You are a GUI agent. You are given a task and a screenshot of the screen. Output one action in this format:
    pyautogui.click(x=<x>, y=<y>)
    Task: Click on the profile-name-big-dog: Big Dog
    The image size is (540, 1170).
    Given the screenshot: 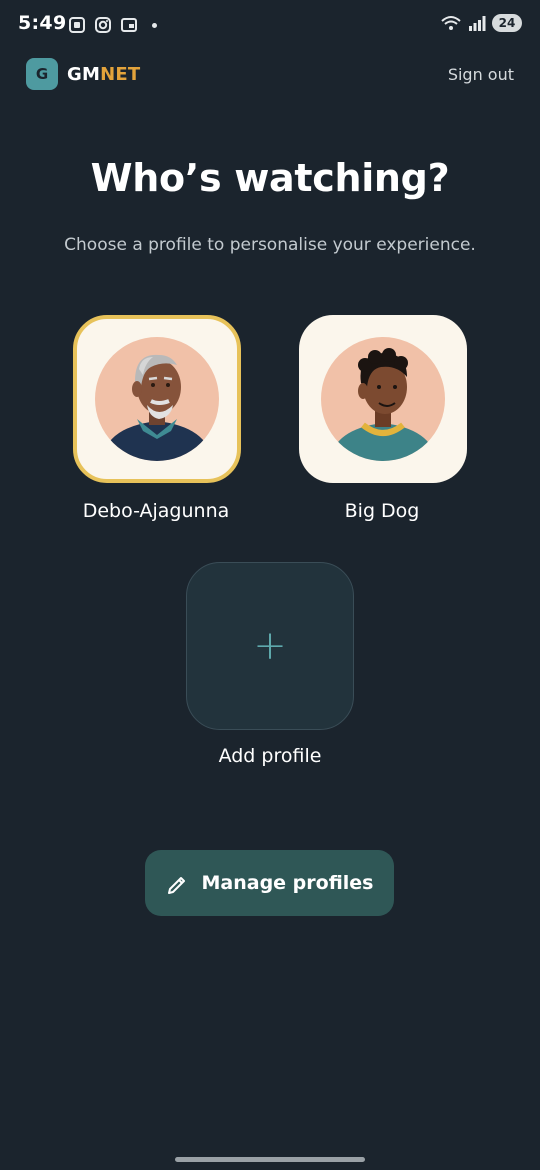 What is the action you would take?
    pyautogui.click(x=382, y=511)
    